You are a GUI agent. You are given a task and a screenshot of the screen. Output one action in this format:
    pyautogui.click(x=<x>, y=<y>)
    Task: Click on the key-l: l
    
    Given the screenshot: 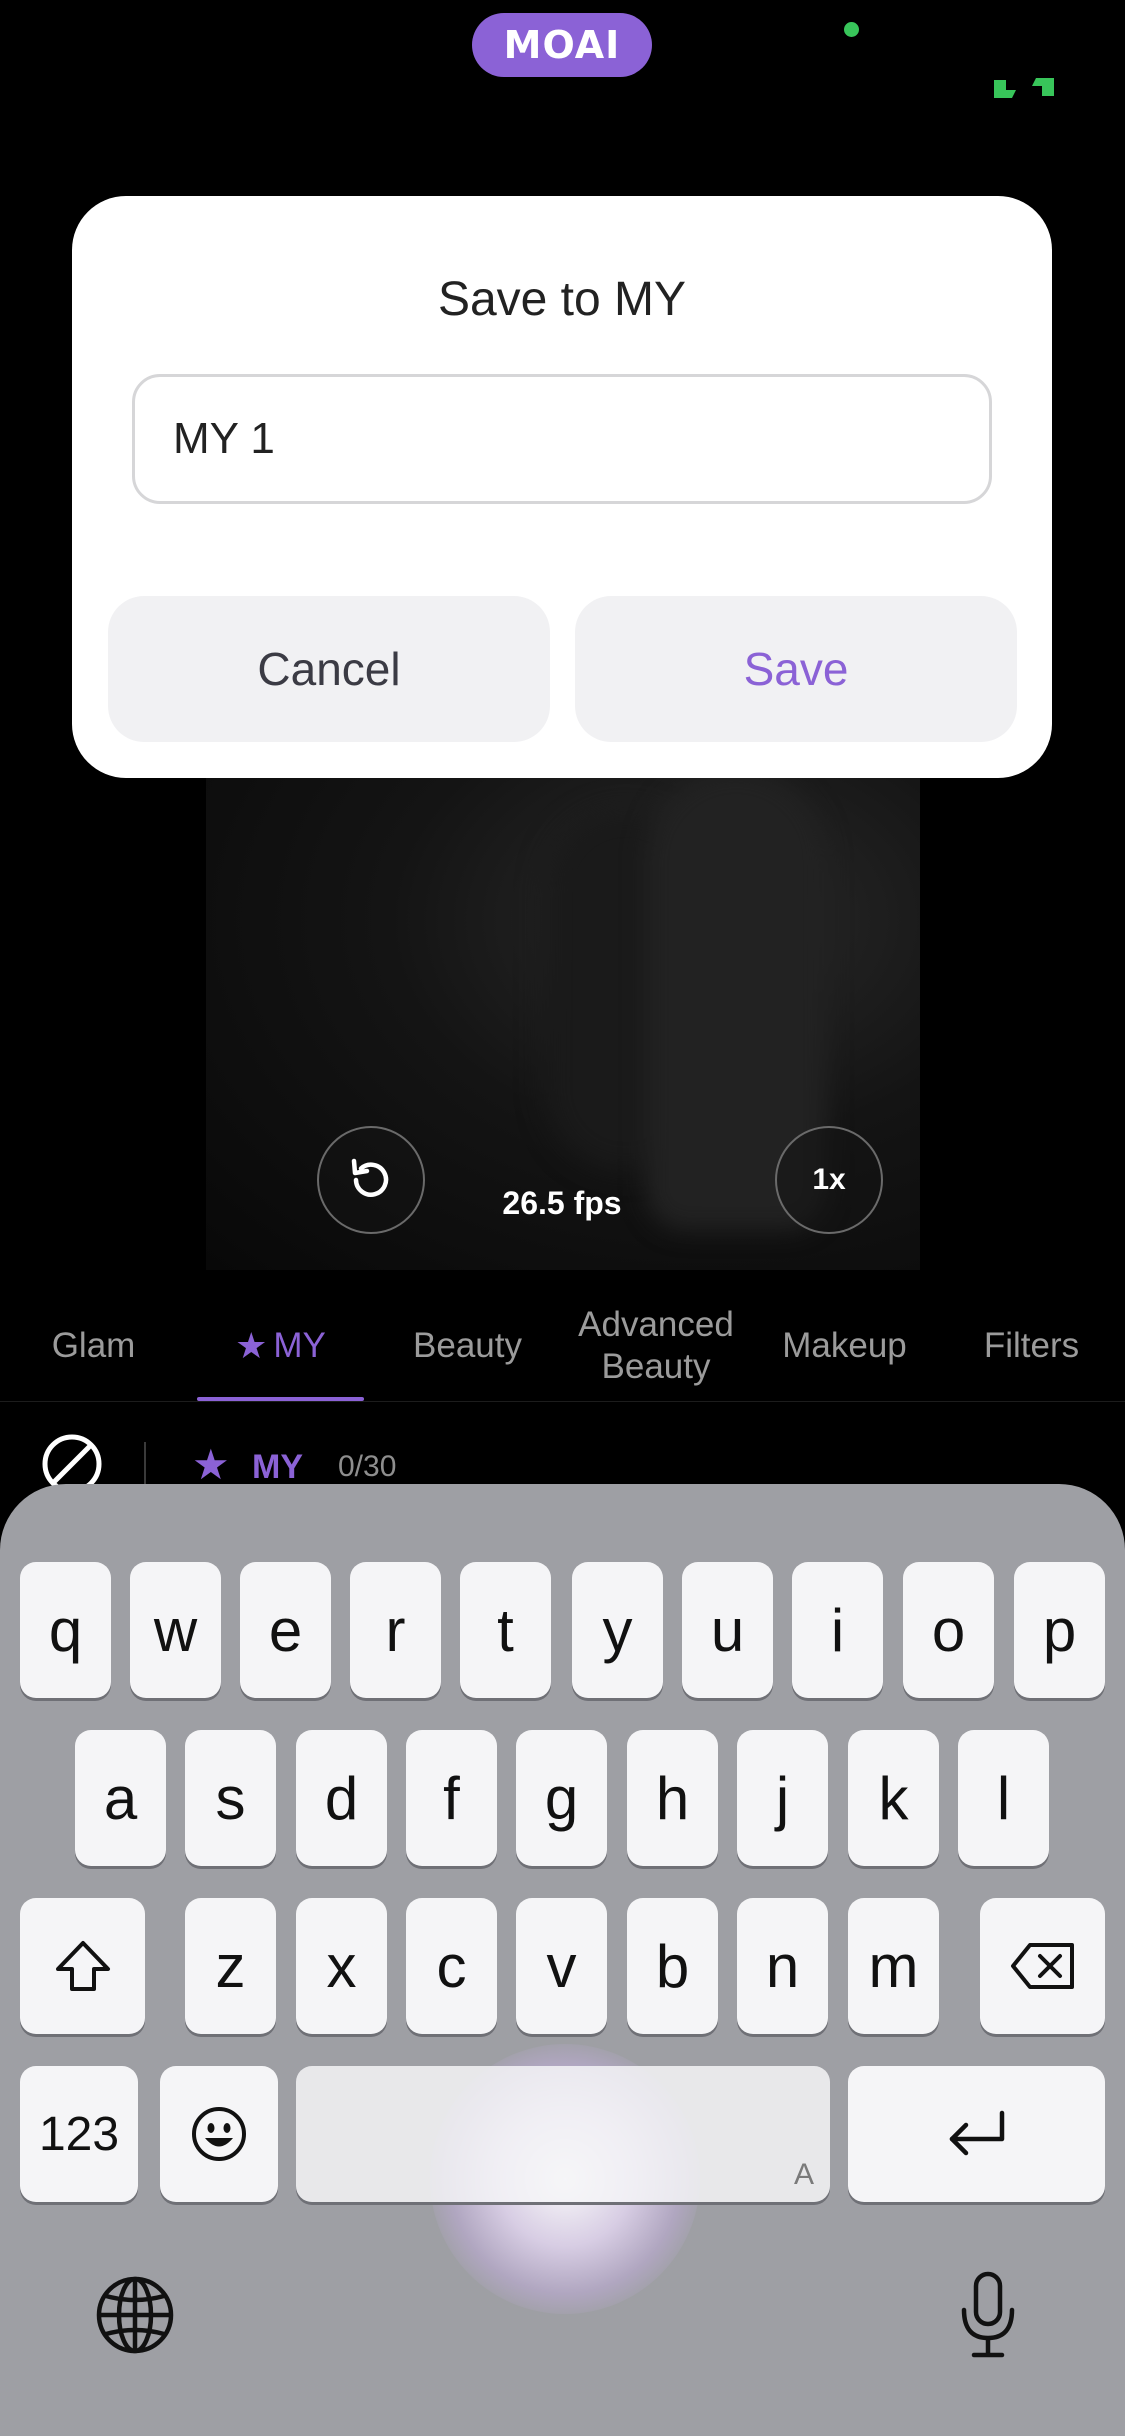 What is the action you would take?
    pyautogui.click(x=1003, y=1798)
    